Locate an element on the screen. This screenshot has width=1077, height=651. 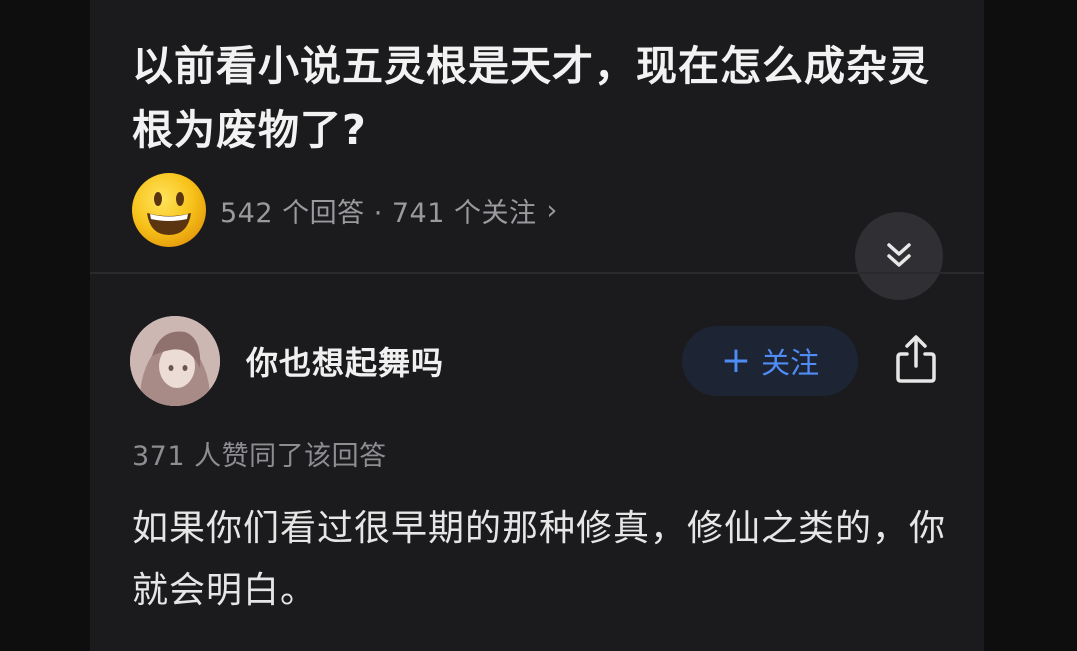
follow-button: + 关注 is located at coordinates (770, 361).